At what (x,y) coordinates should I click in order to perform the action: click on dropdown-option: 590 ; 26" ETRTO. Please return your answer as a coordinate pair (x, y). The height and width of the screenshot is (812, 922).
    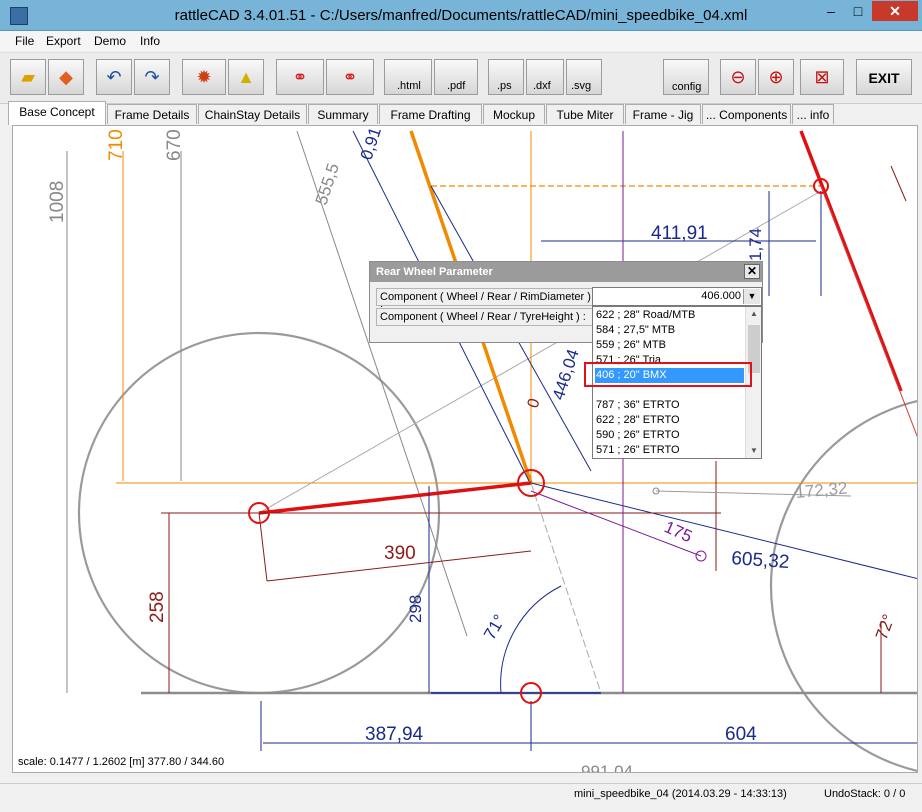
    Looking at the image, I should click on (669, 435).